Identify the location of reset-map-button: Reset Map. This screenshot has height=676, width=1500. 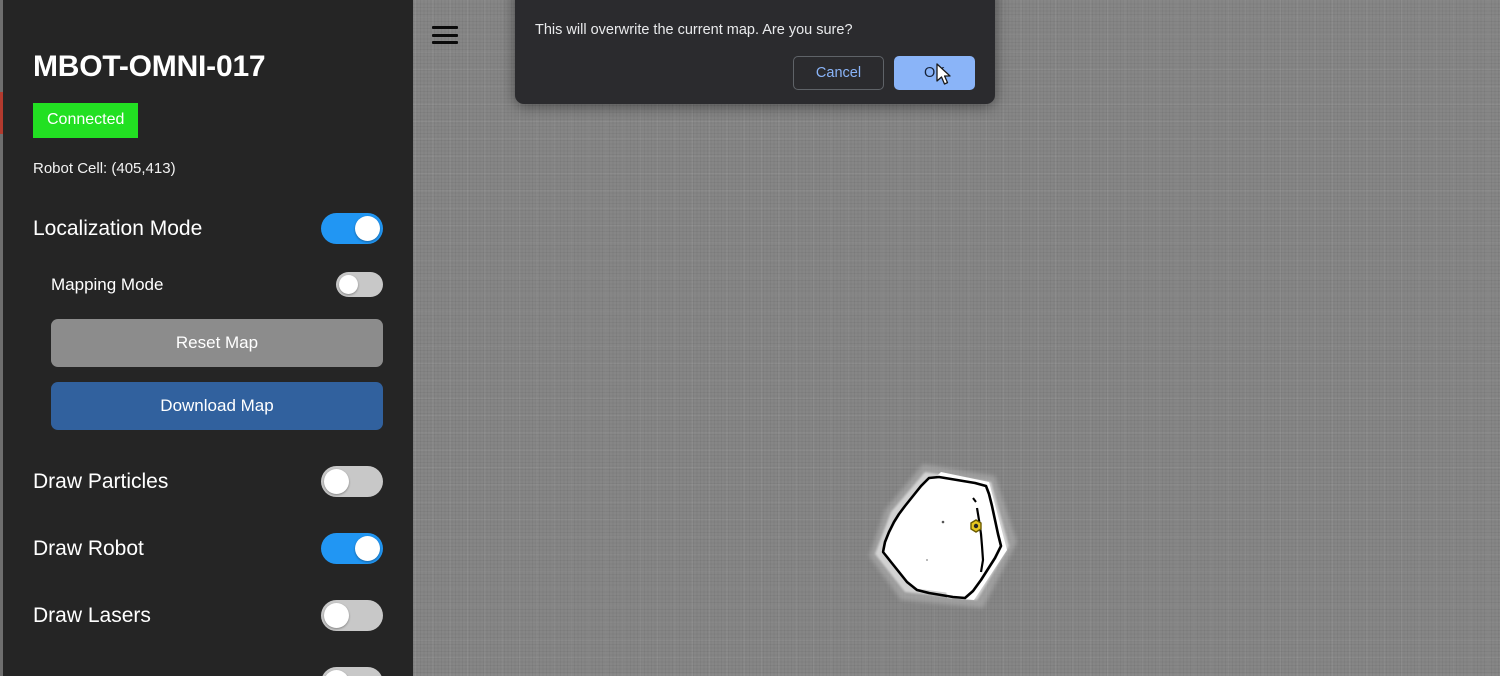
(217, 343).